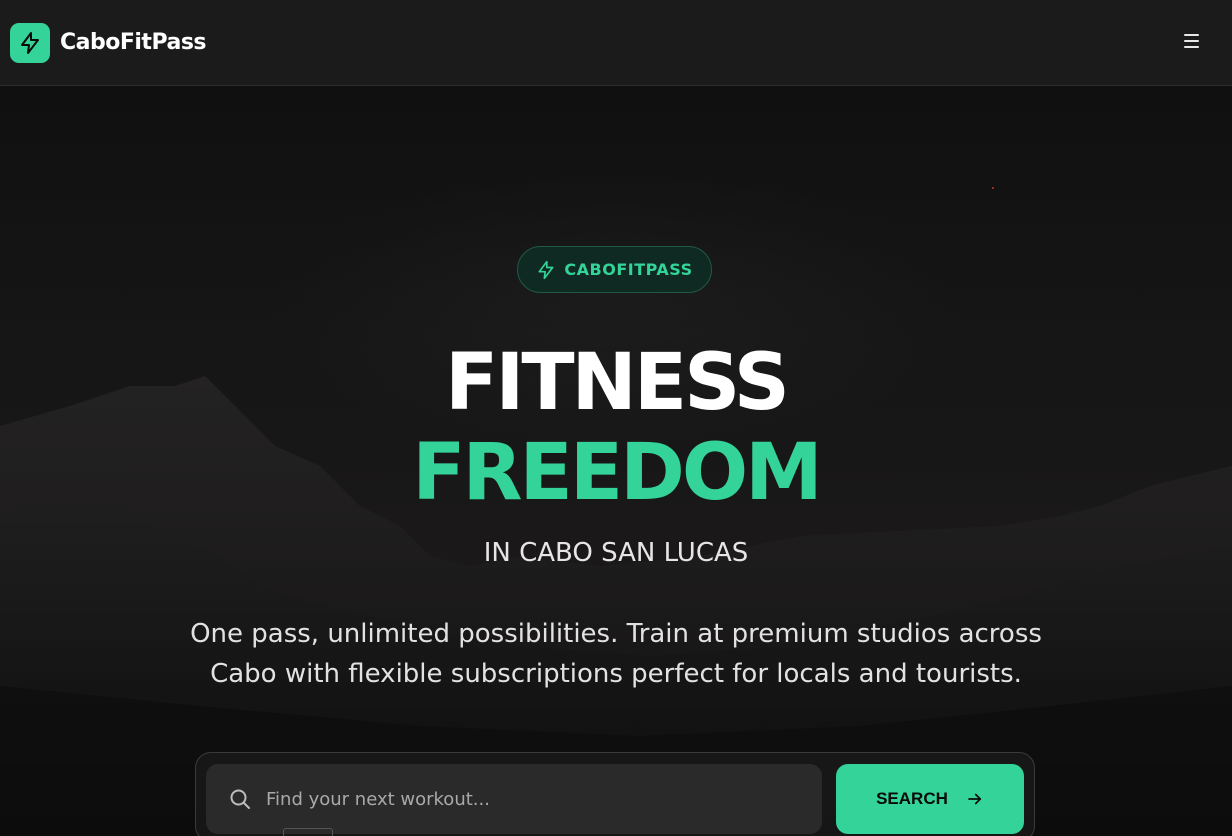  I want to click on search-field, so click(514, 799).